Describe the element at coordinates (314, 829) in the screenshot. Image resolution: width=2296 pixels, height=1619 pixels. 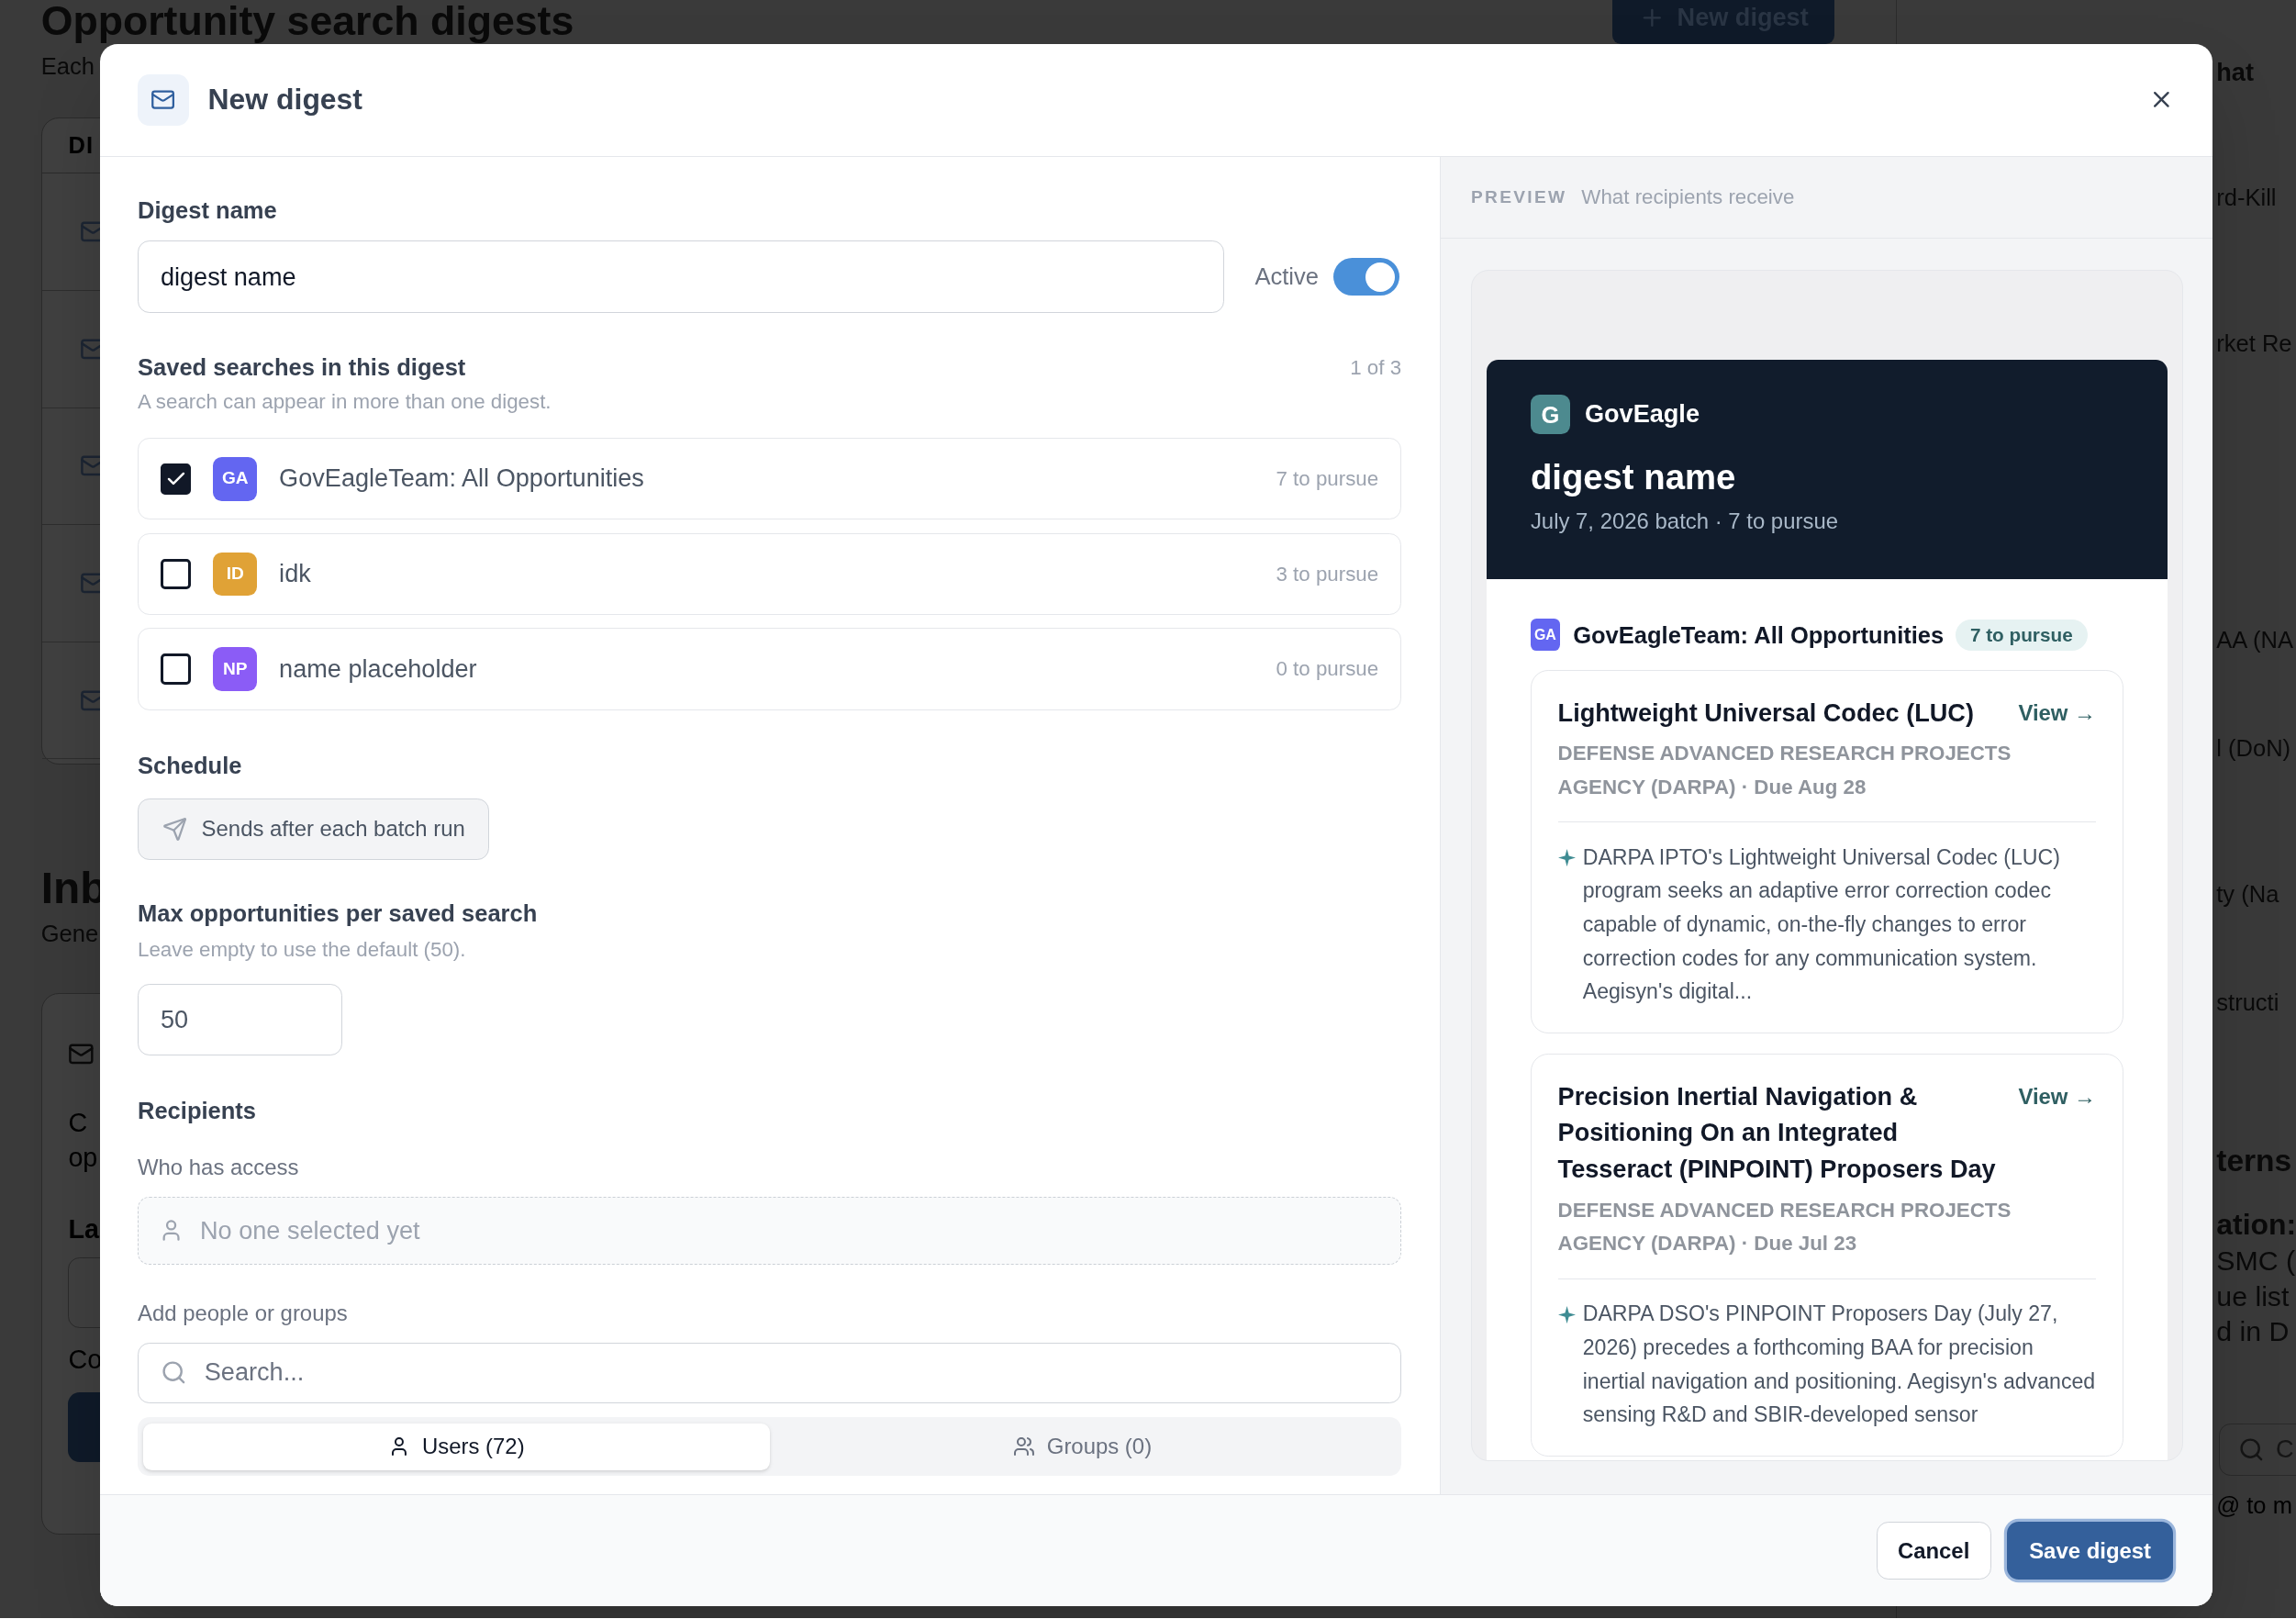
I see `schedule-button: Sends after each batch run` at that location.